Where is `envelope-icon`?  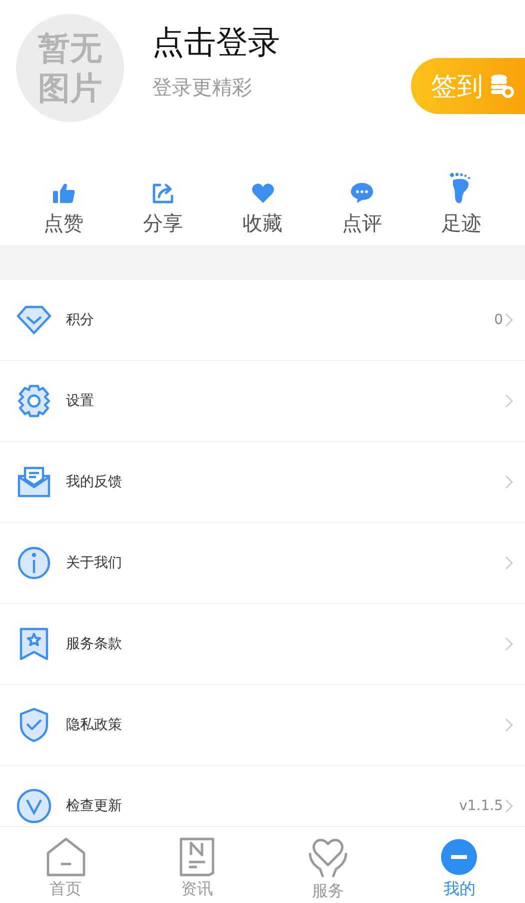
envelope-icon is located at coordinates (34, 482).